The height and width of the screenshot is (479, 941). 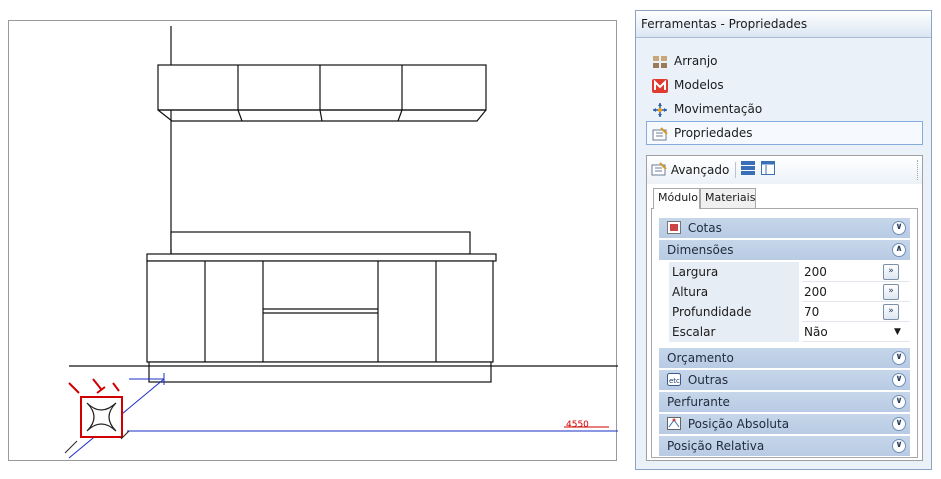 I want to click on models-icon, so click(x=660, y=85).